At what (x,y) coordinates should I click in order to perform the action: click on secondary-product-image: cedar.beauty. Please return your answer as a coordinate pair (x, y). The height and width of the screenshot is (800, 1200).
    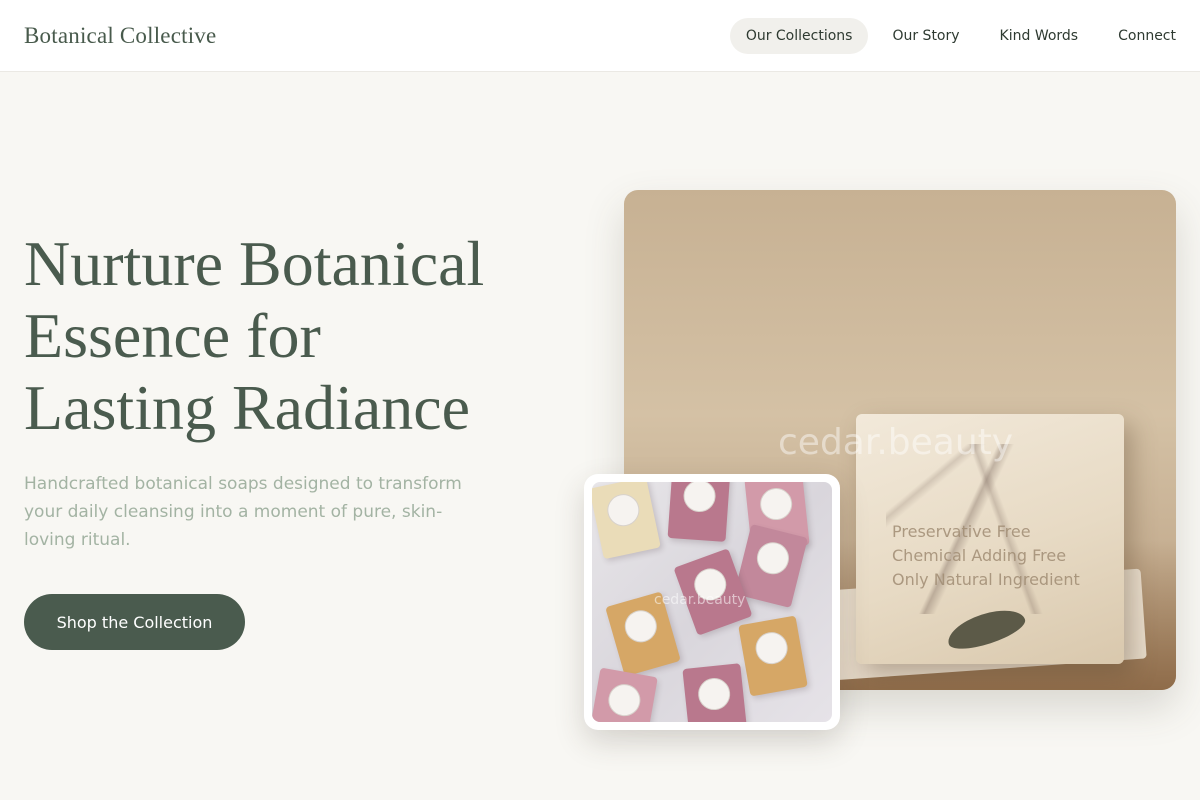
    Looking at the image, I should click on (712, 602).